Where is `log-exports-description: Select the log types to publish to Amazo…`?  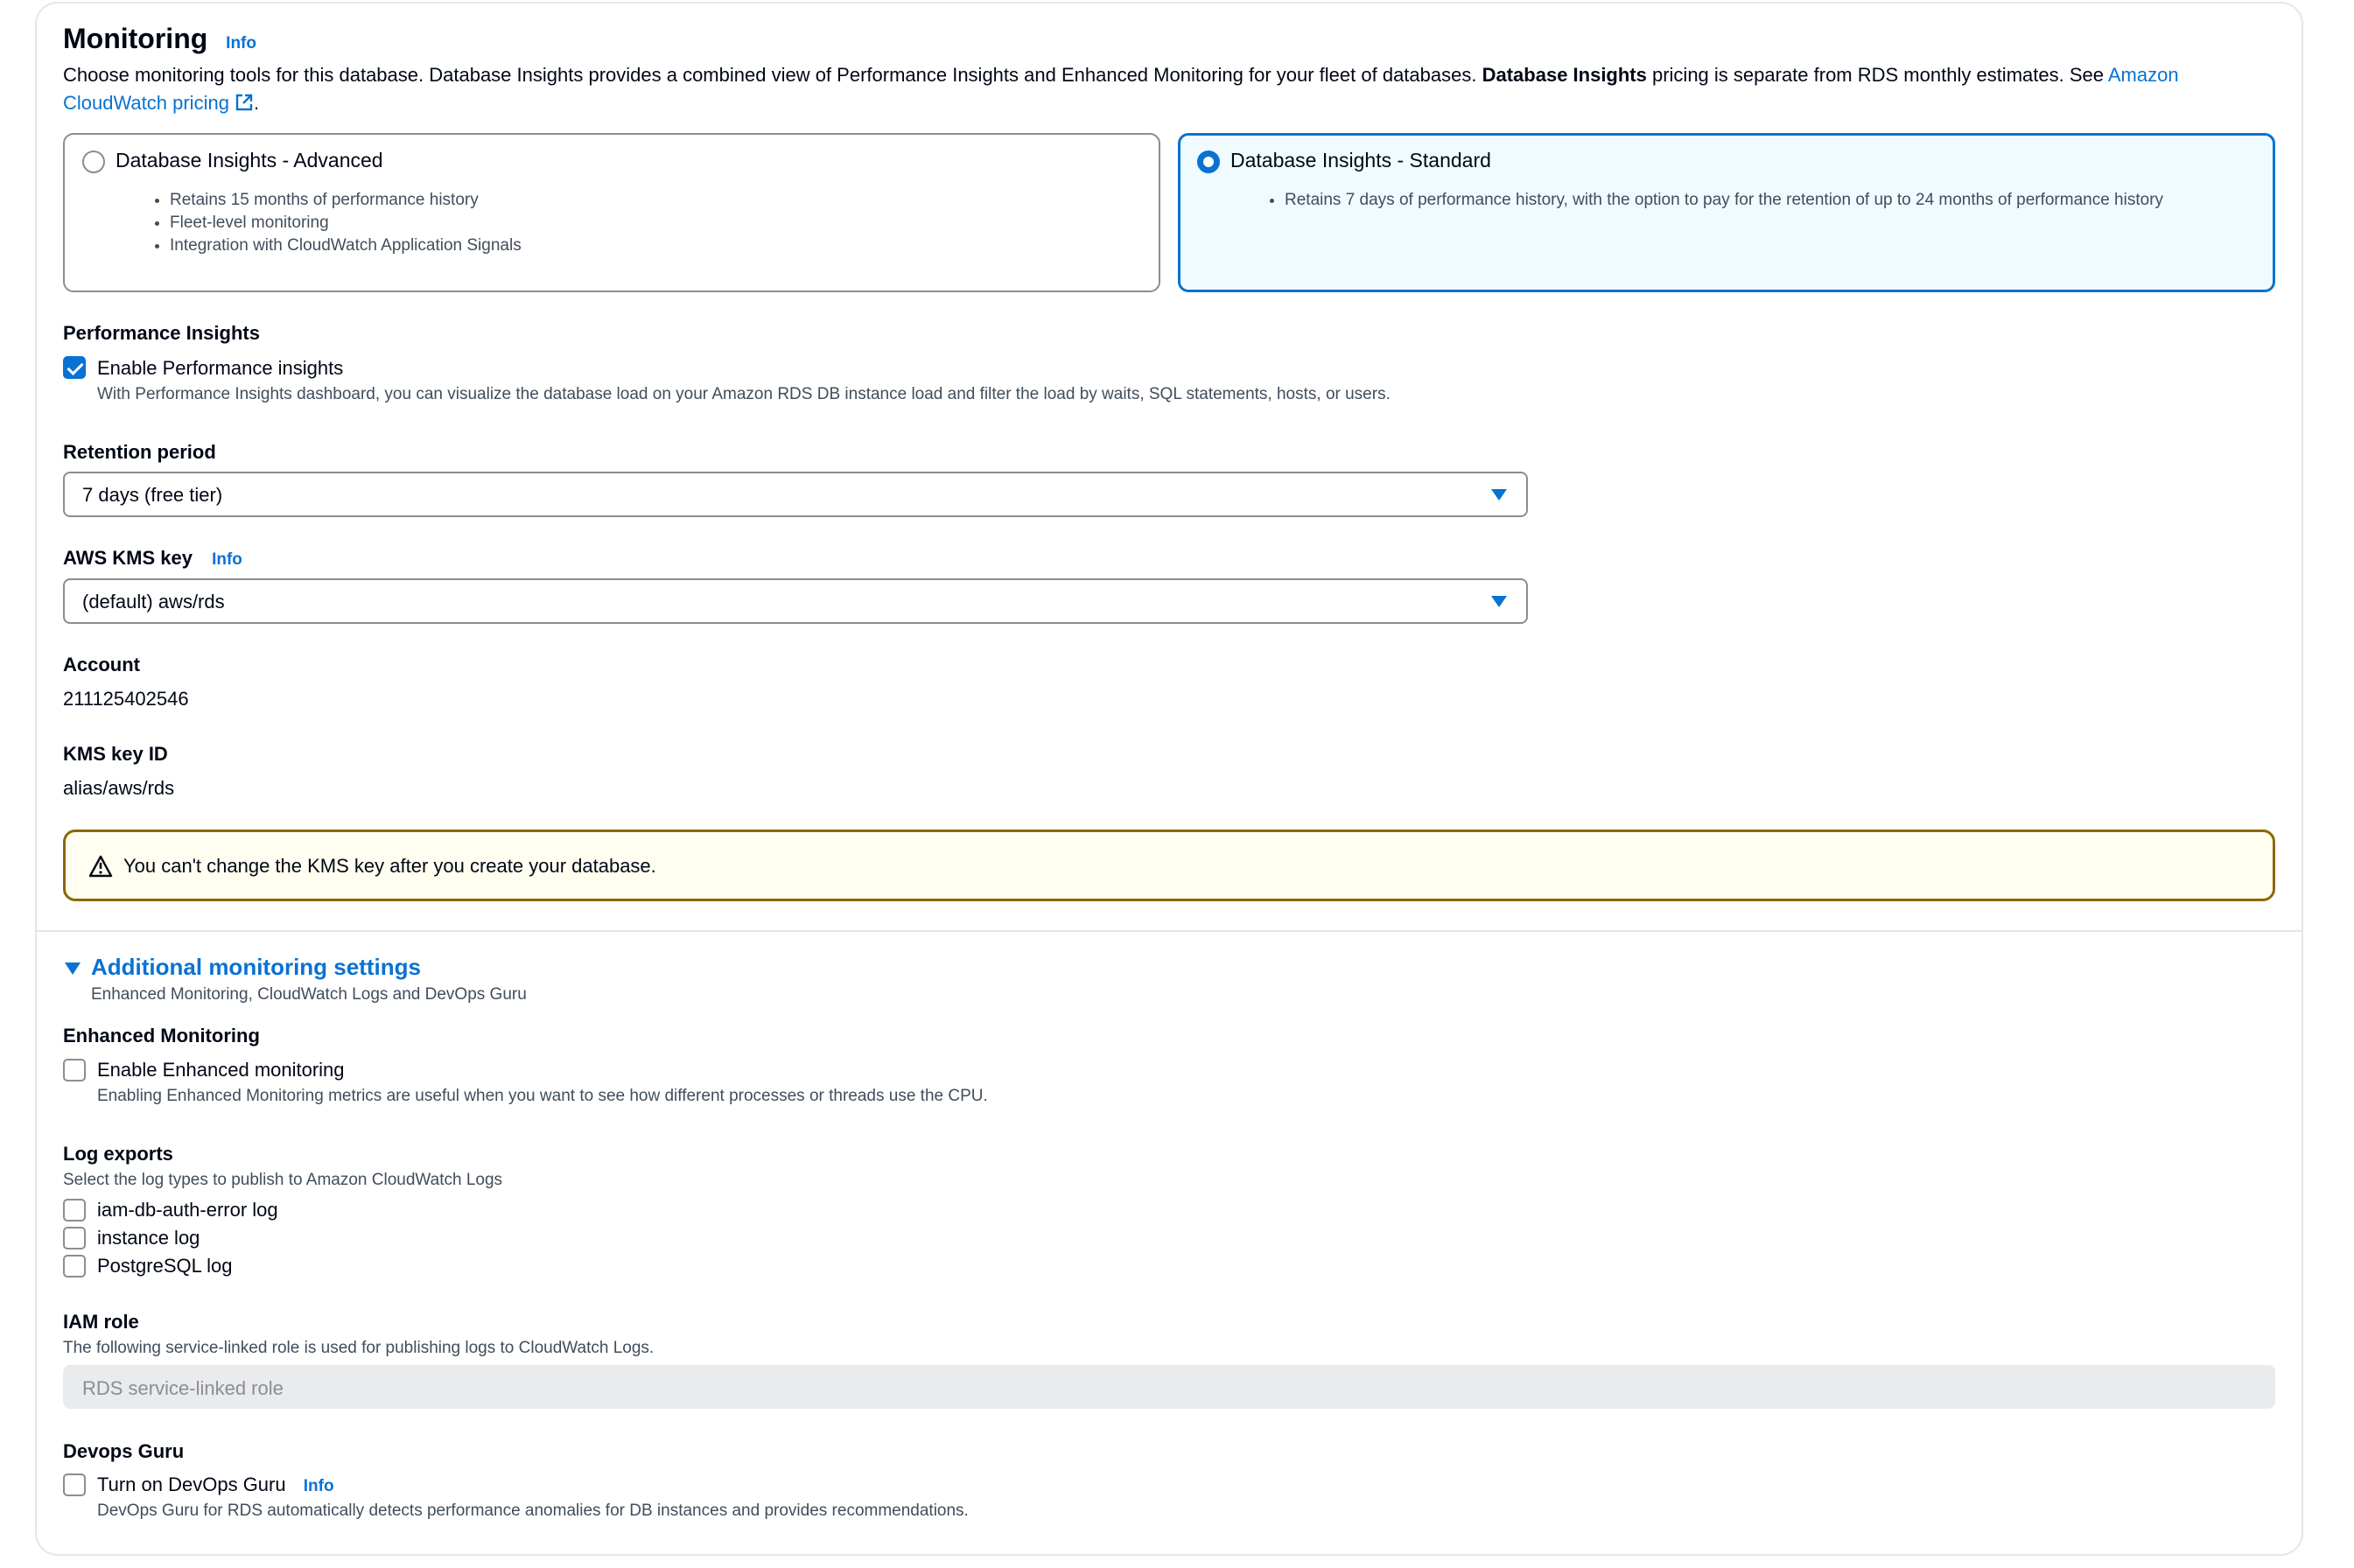
log-exports-description: Select the log types to publish to Amazo… is located at coordinates (283, 1180).